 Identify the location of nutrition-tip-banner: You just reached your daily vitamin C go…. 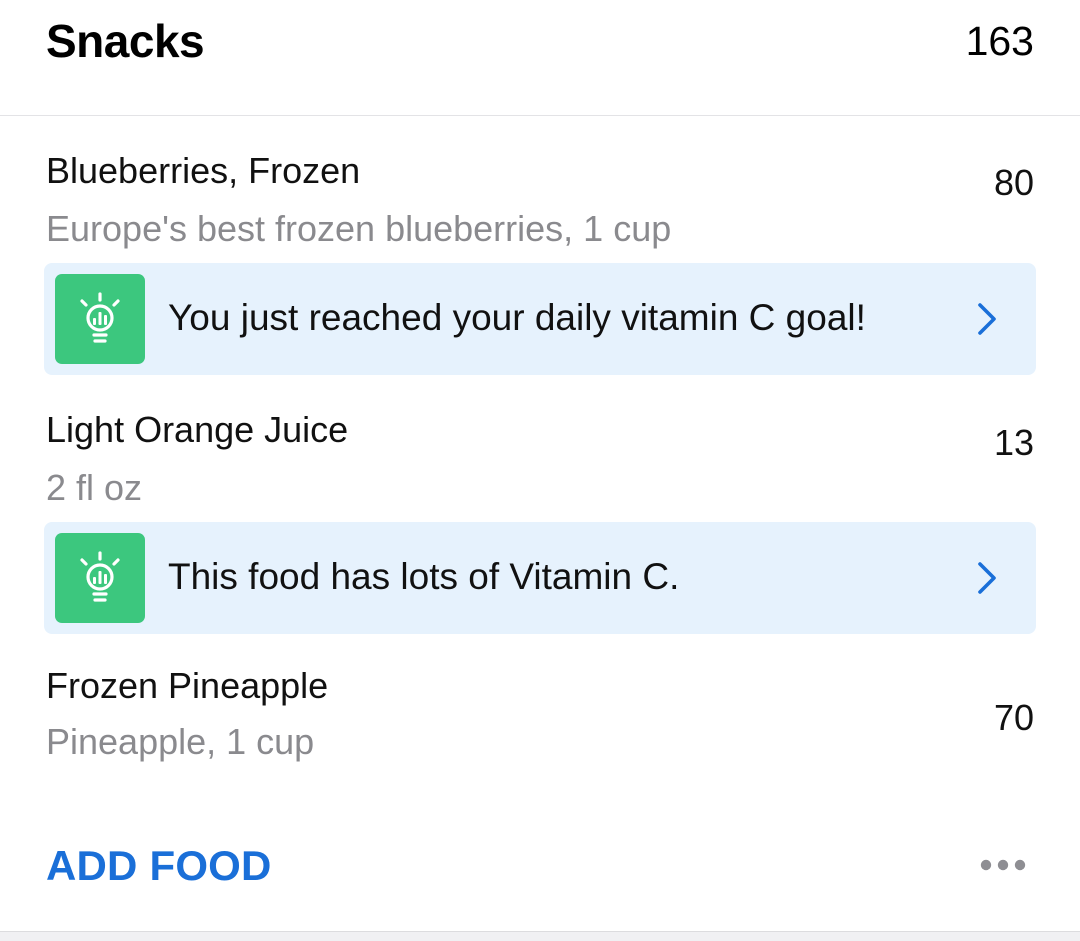
(540, 319).